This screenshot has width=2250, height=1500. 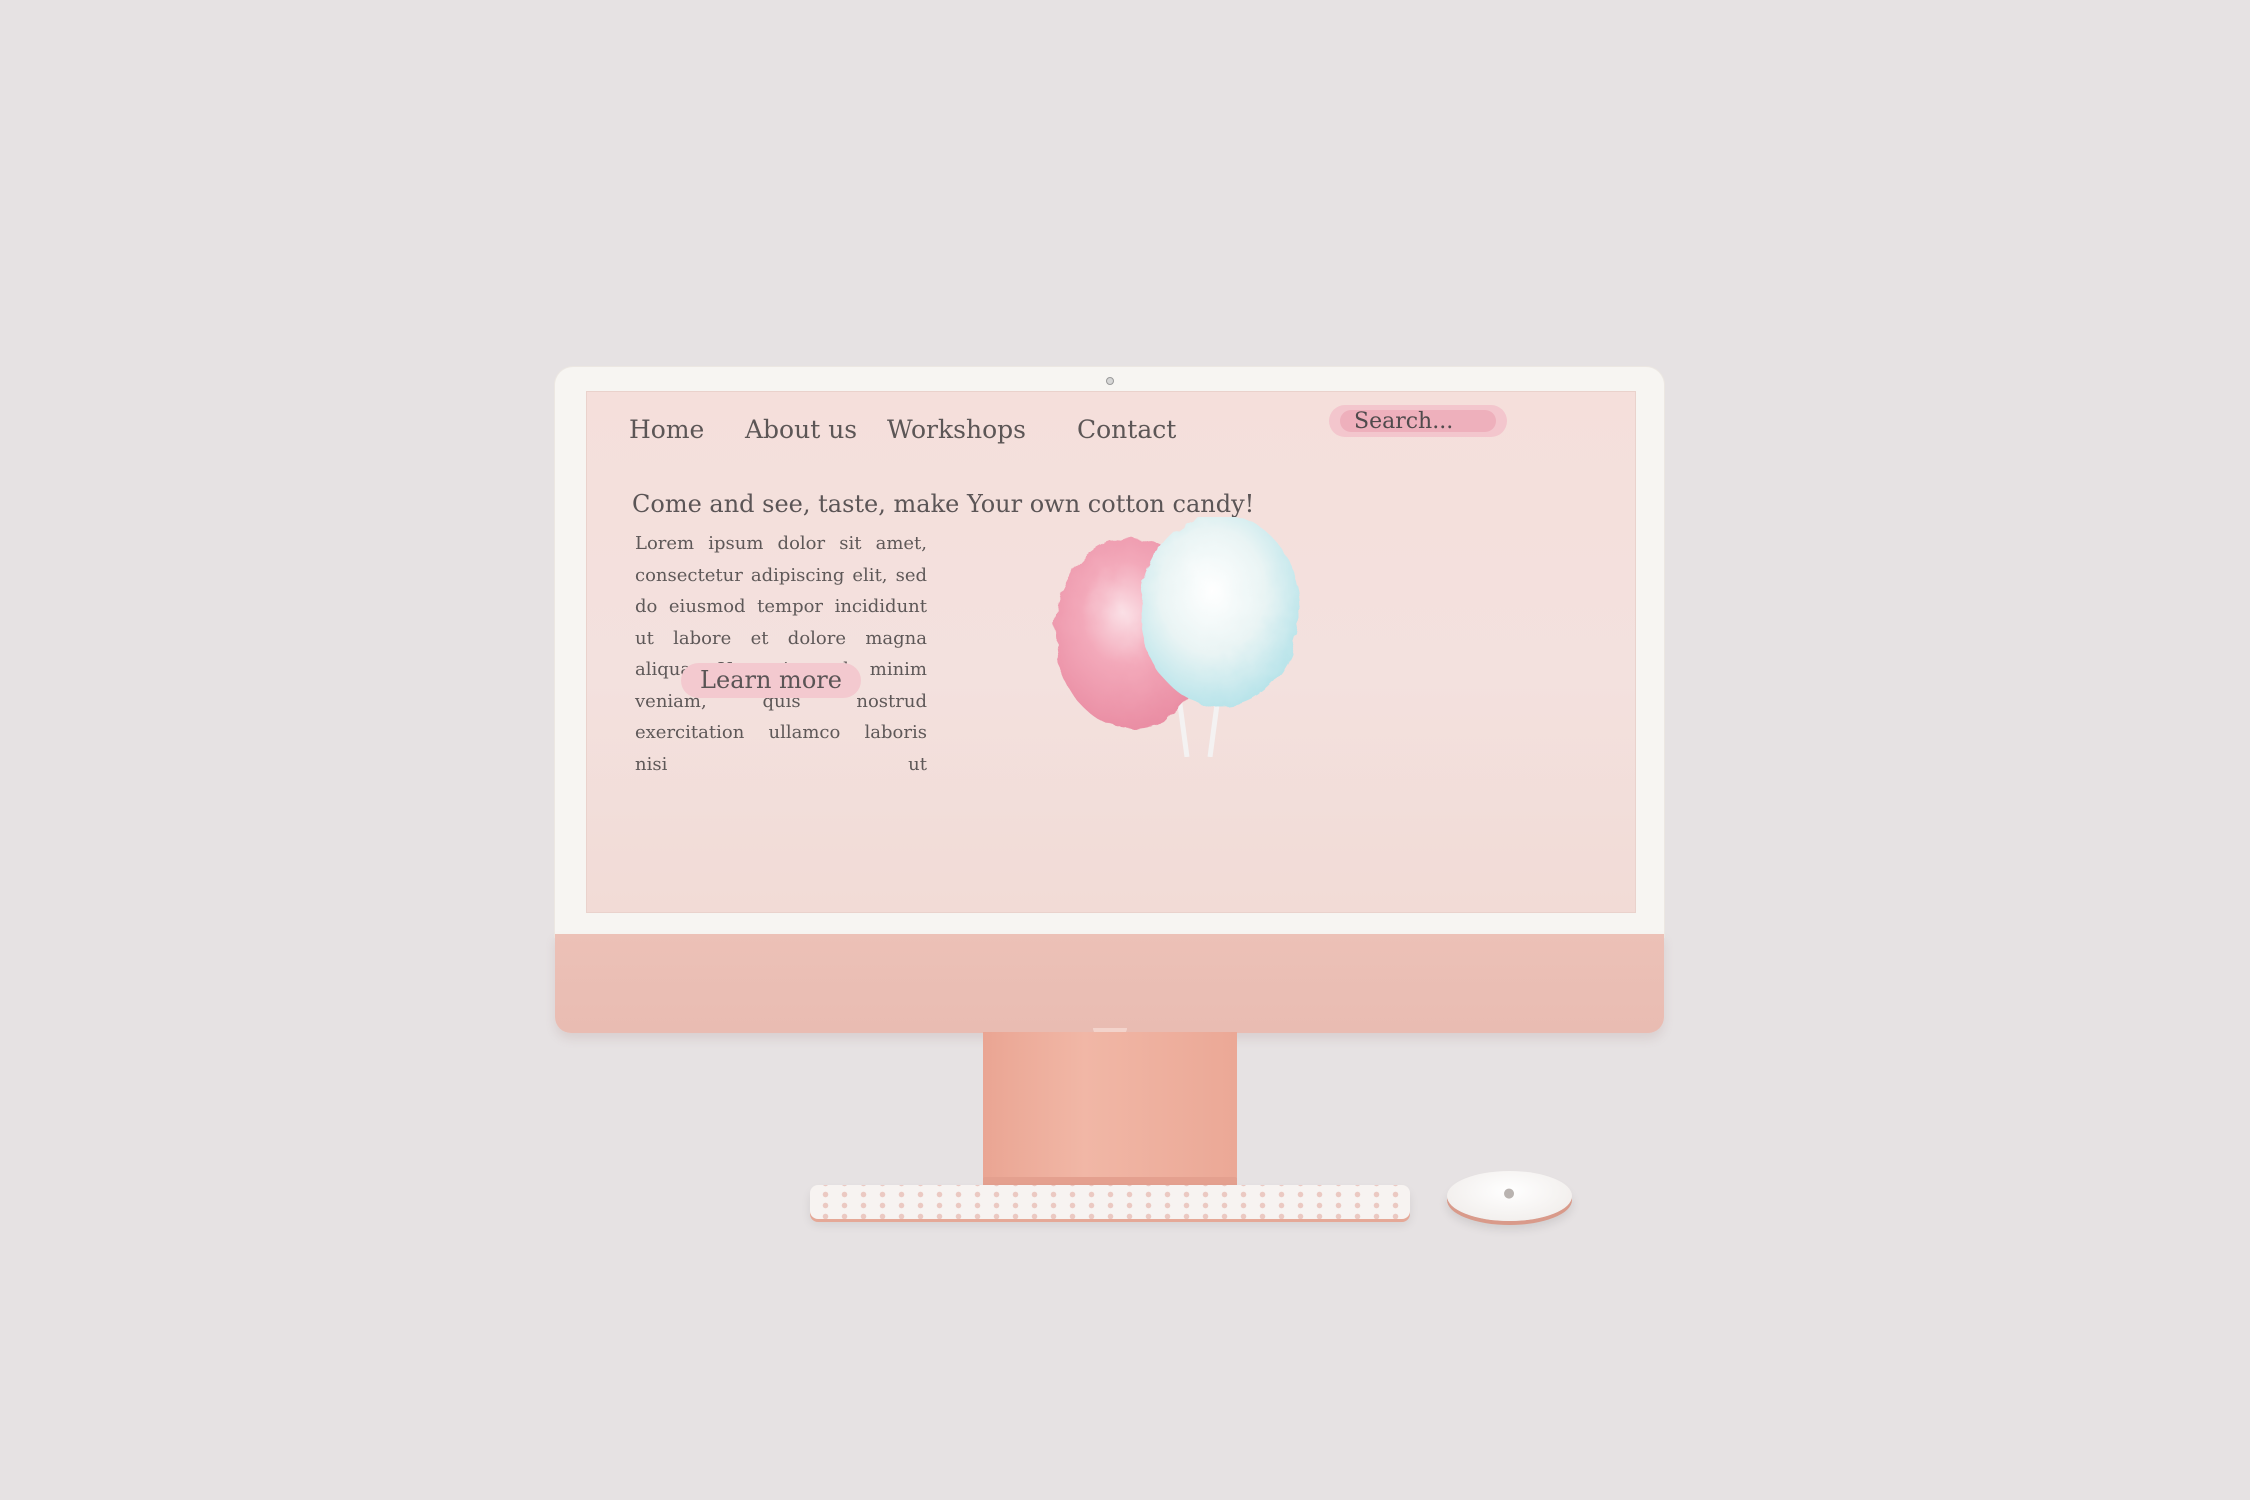 I want to click on search-input, so click(x=1418, y=421).